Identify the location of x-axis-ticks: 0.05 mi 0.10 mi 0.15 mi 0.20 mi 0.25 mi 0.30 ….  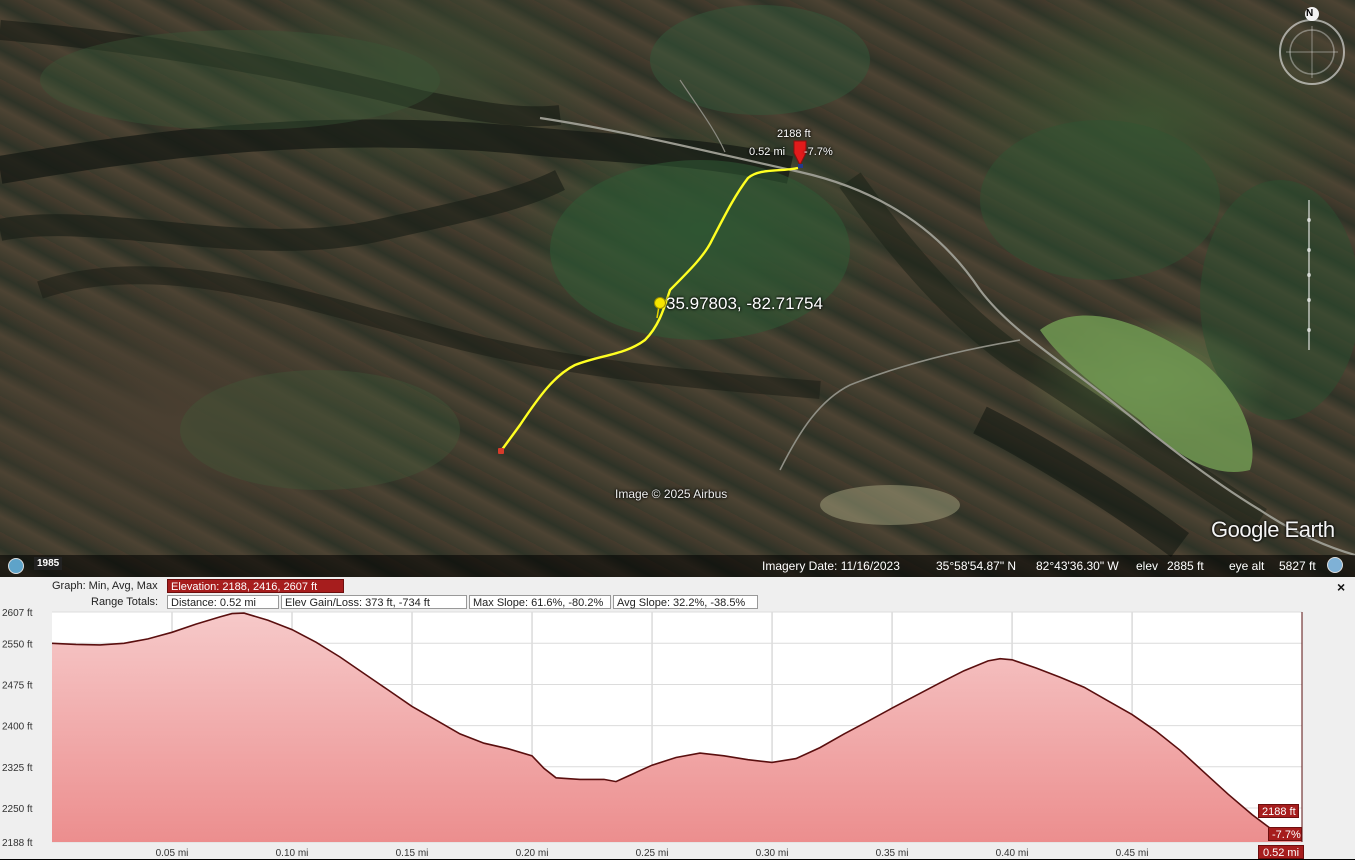
(652, 853).